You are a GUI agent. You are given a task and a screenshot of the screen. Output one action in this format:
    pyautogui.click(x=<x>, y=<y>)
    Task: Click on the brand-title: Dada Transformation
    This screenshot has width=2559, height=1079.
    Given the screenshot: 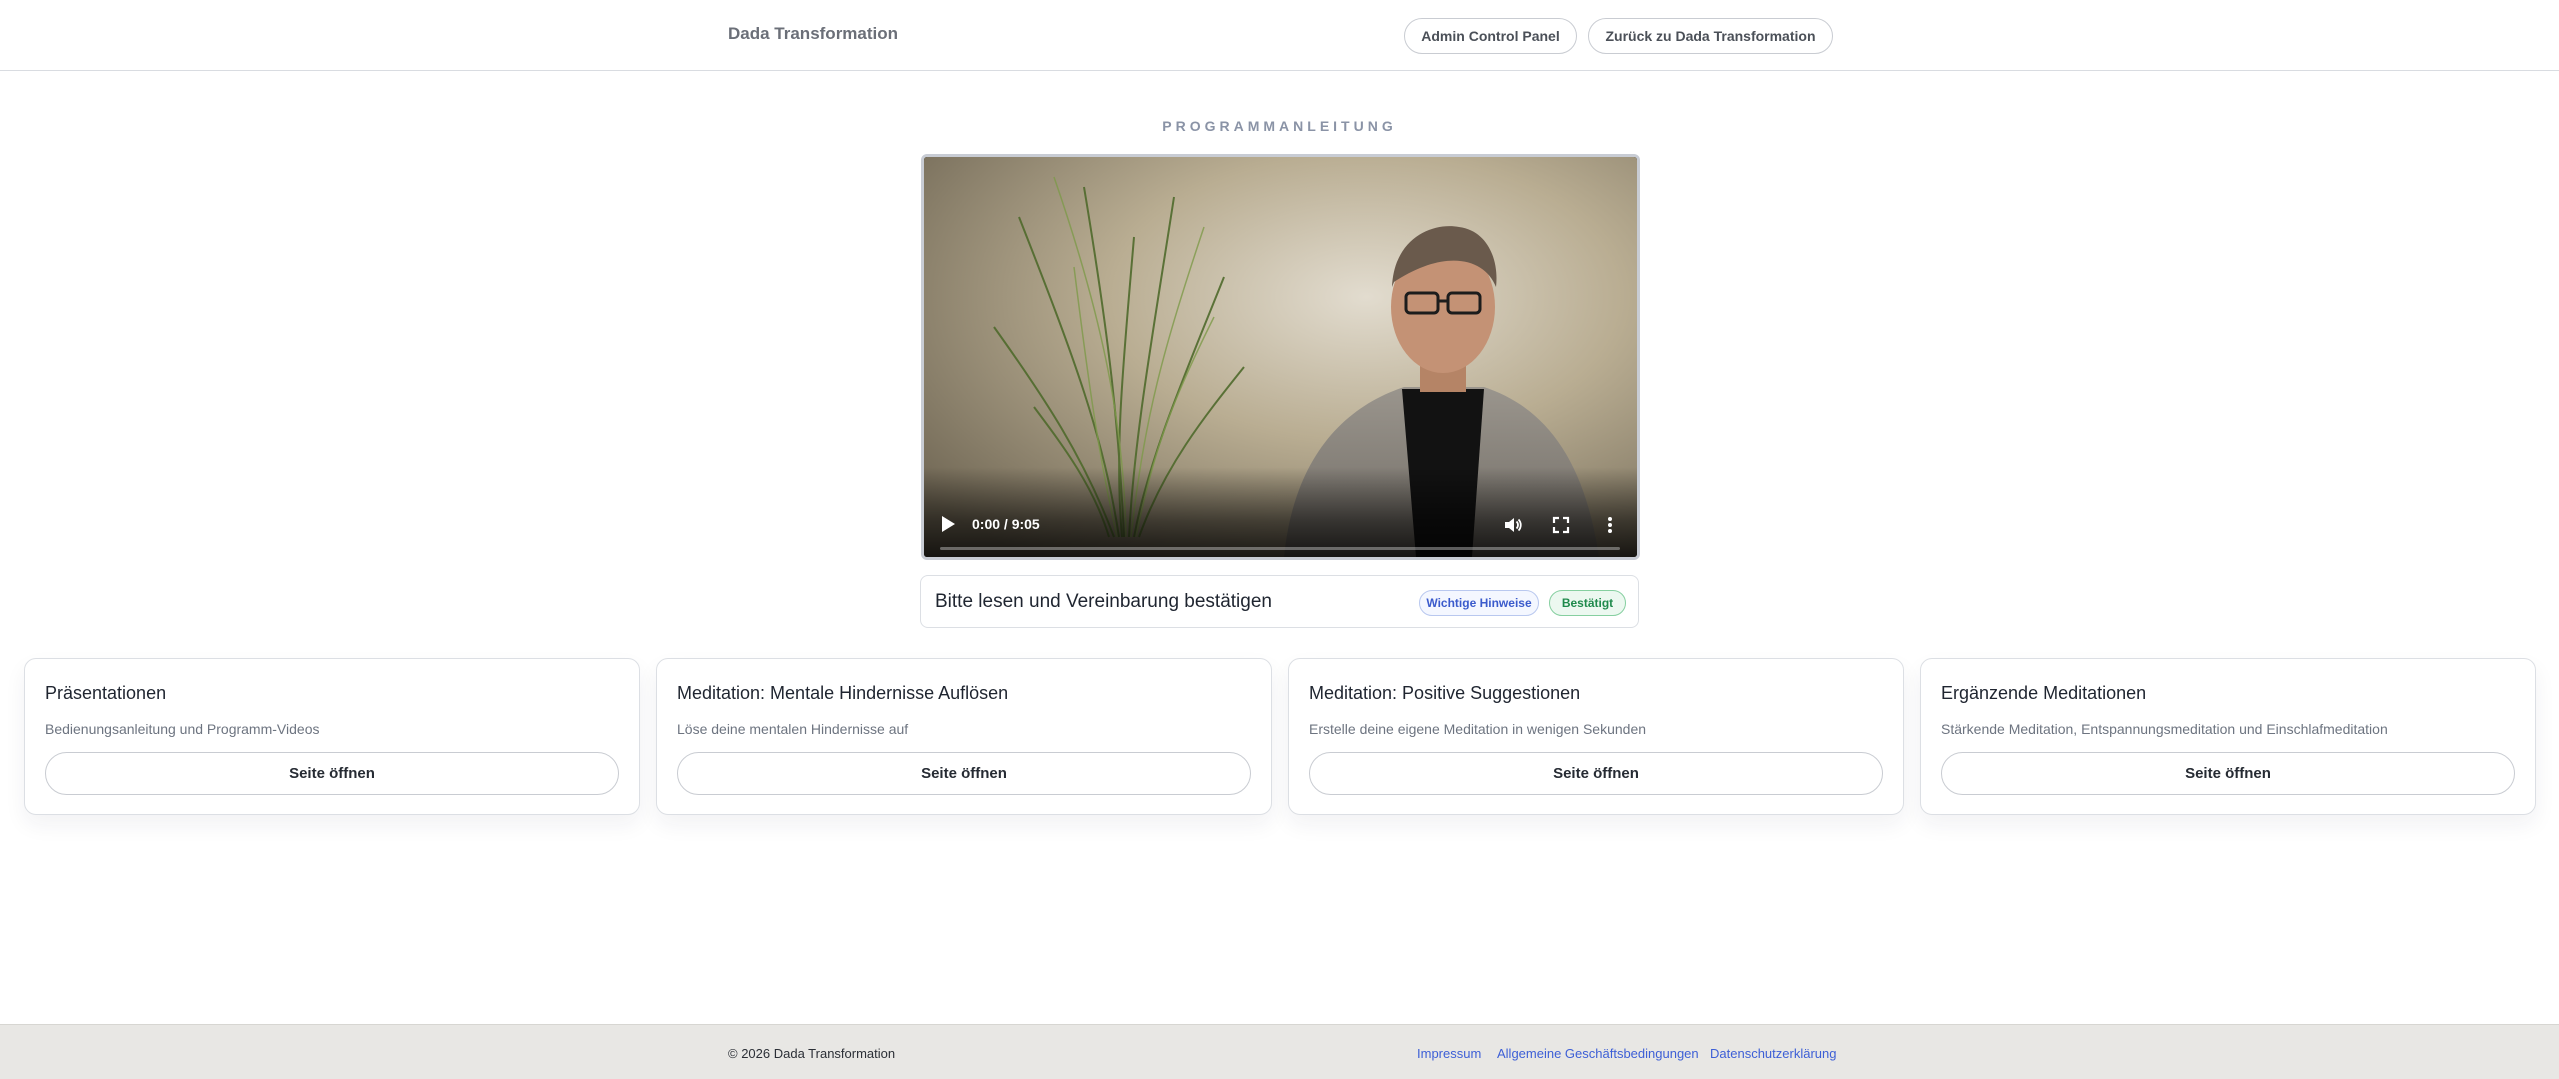 What is the action you would take?
    pyautogui.click(x=813, y=34)
    